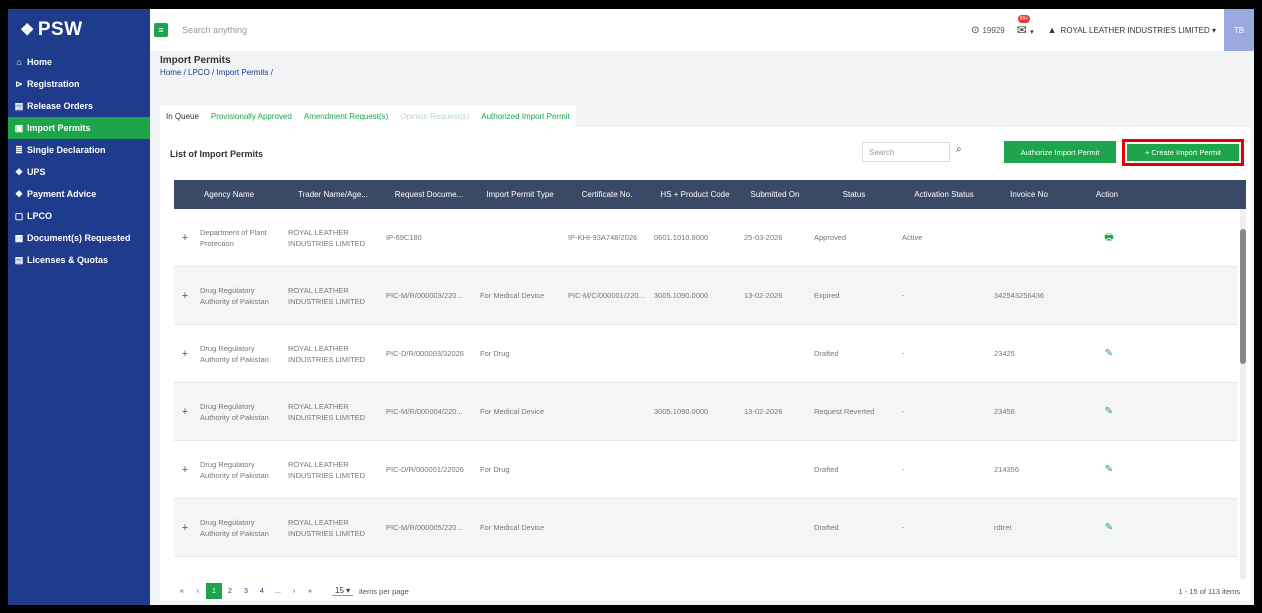 This screenshot has width=1262, height=613. Describe the element at coordinates (53, 84) in the screenshot. I see `sidebar-item-label: Registration` at that location.